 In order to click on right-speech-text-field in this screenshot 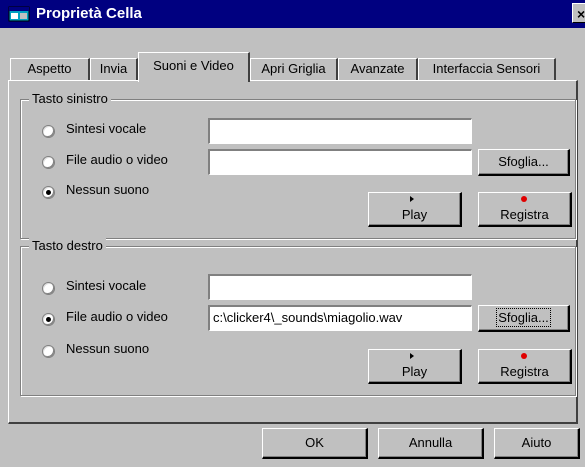, I will do `click(340, 287)`.